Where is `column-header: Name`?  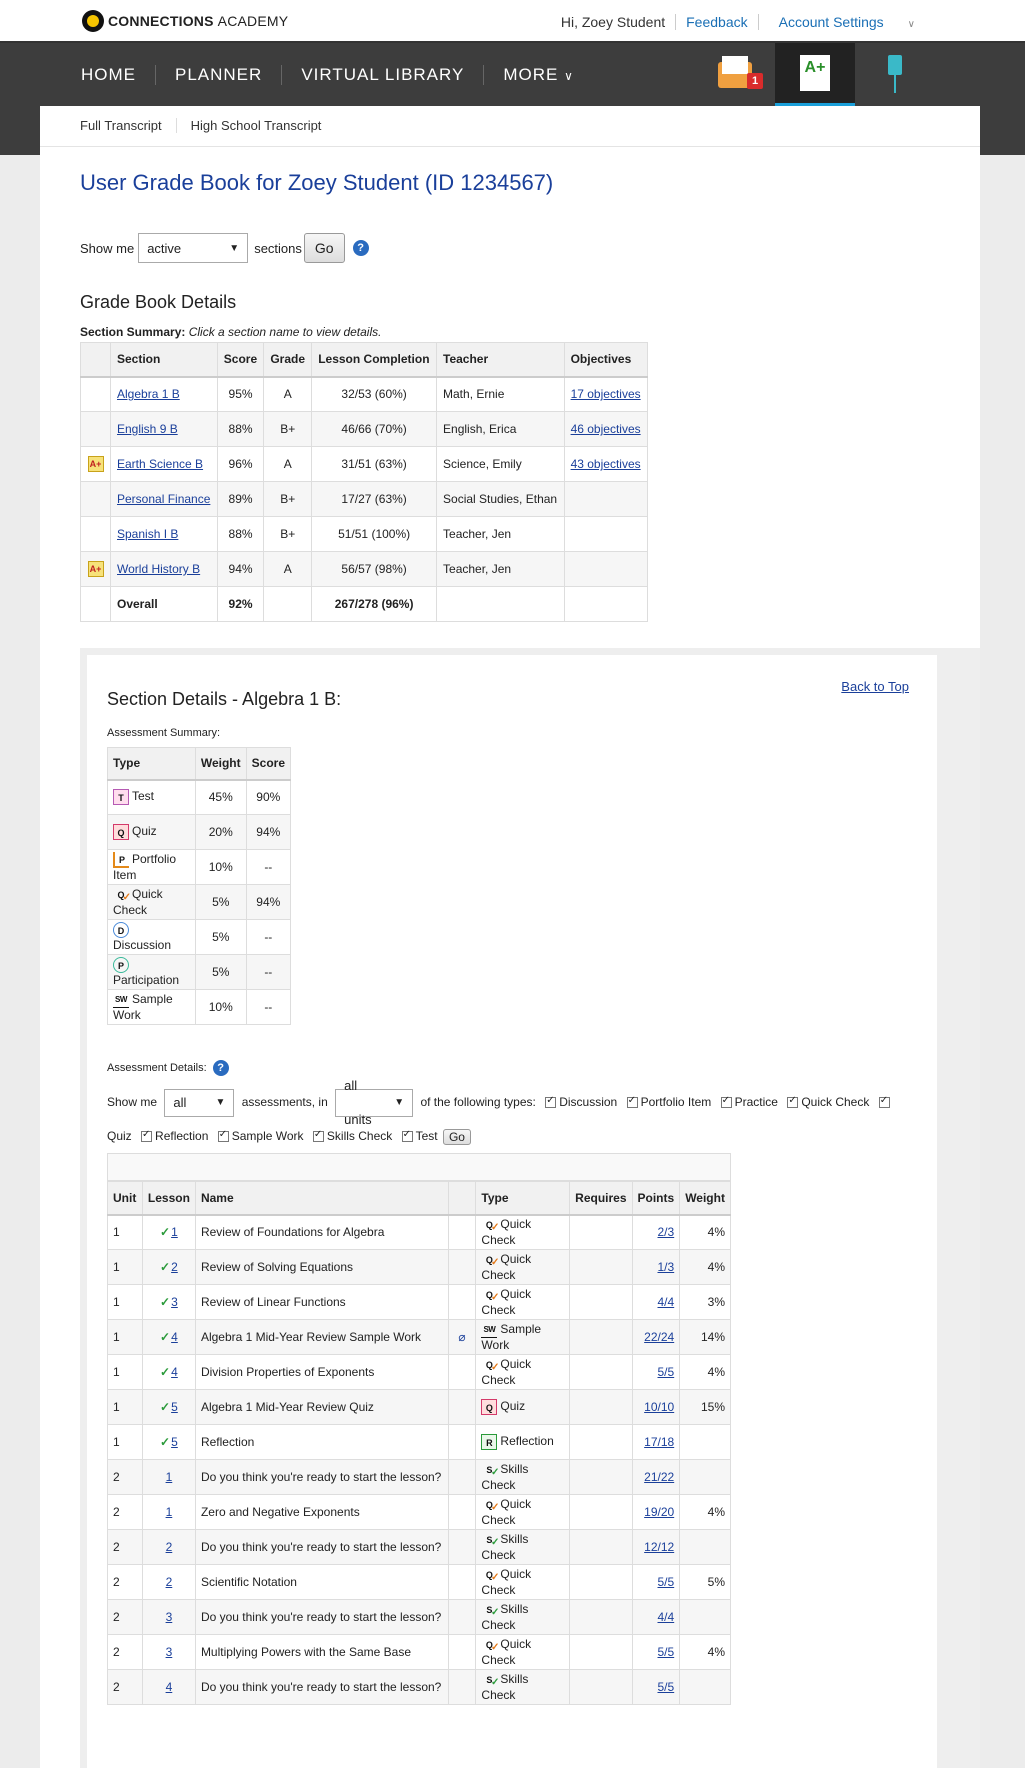 column-header: Name is located at coordinates (321, 1198).